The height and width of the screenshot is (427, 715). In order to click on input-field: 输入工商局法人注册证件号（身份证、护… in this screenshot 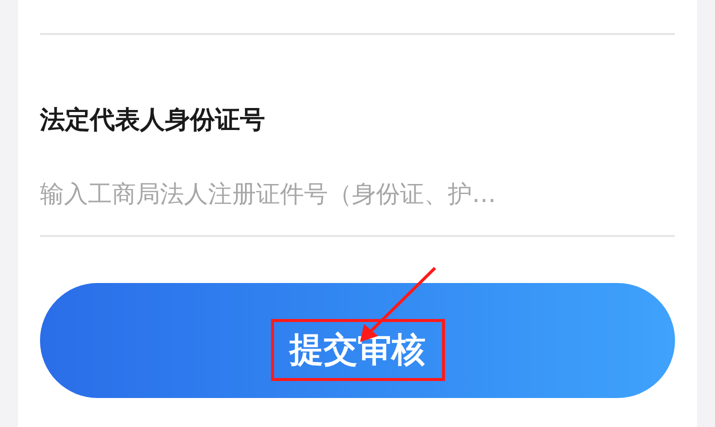, I will do `click(357, 194)`.